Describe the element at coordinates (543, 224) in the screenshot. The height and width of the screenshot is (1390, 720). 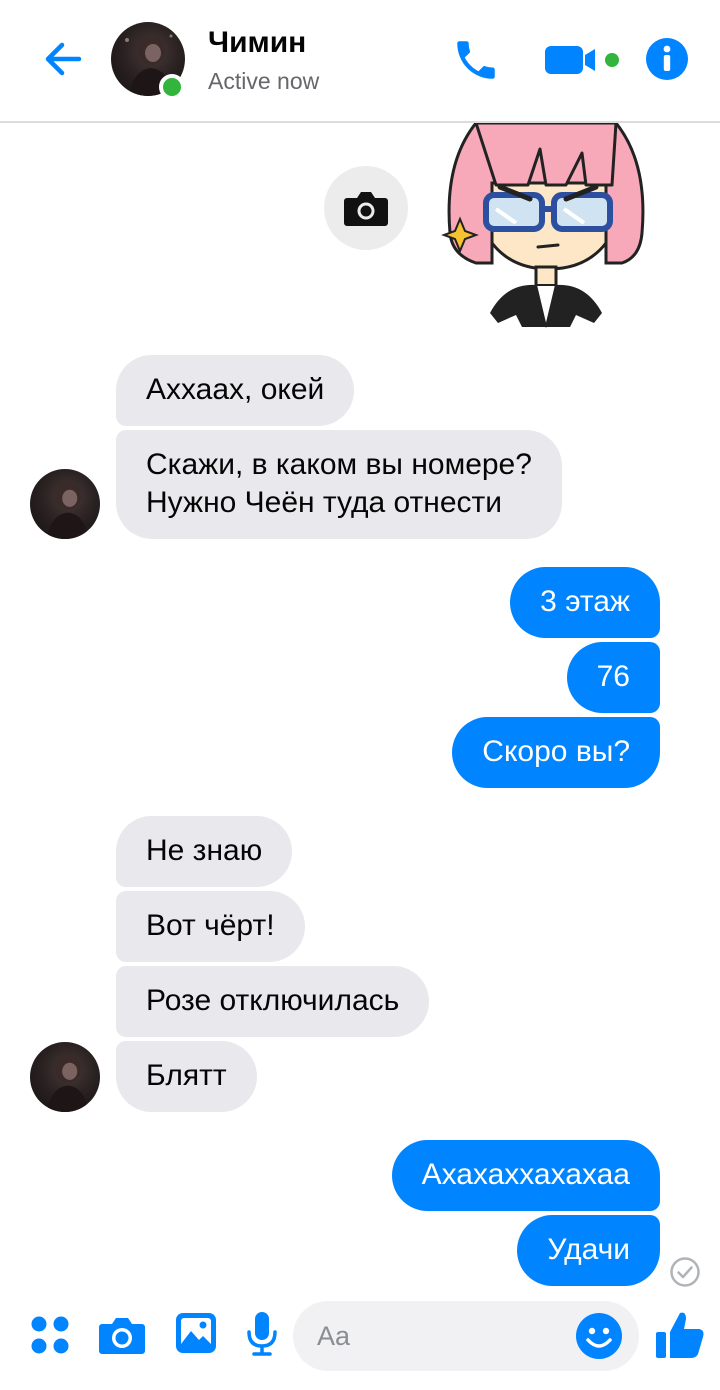
I see `cartoon-girl-sticker` at that location.